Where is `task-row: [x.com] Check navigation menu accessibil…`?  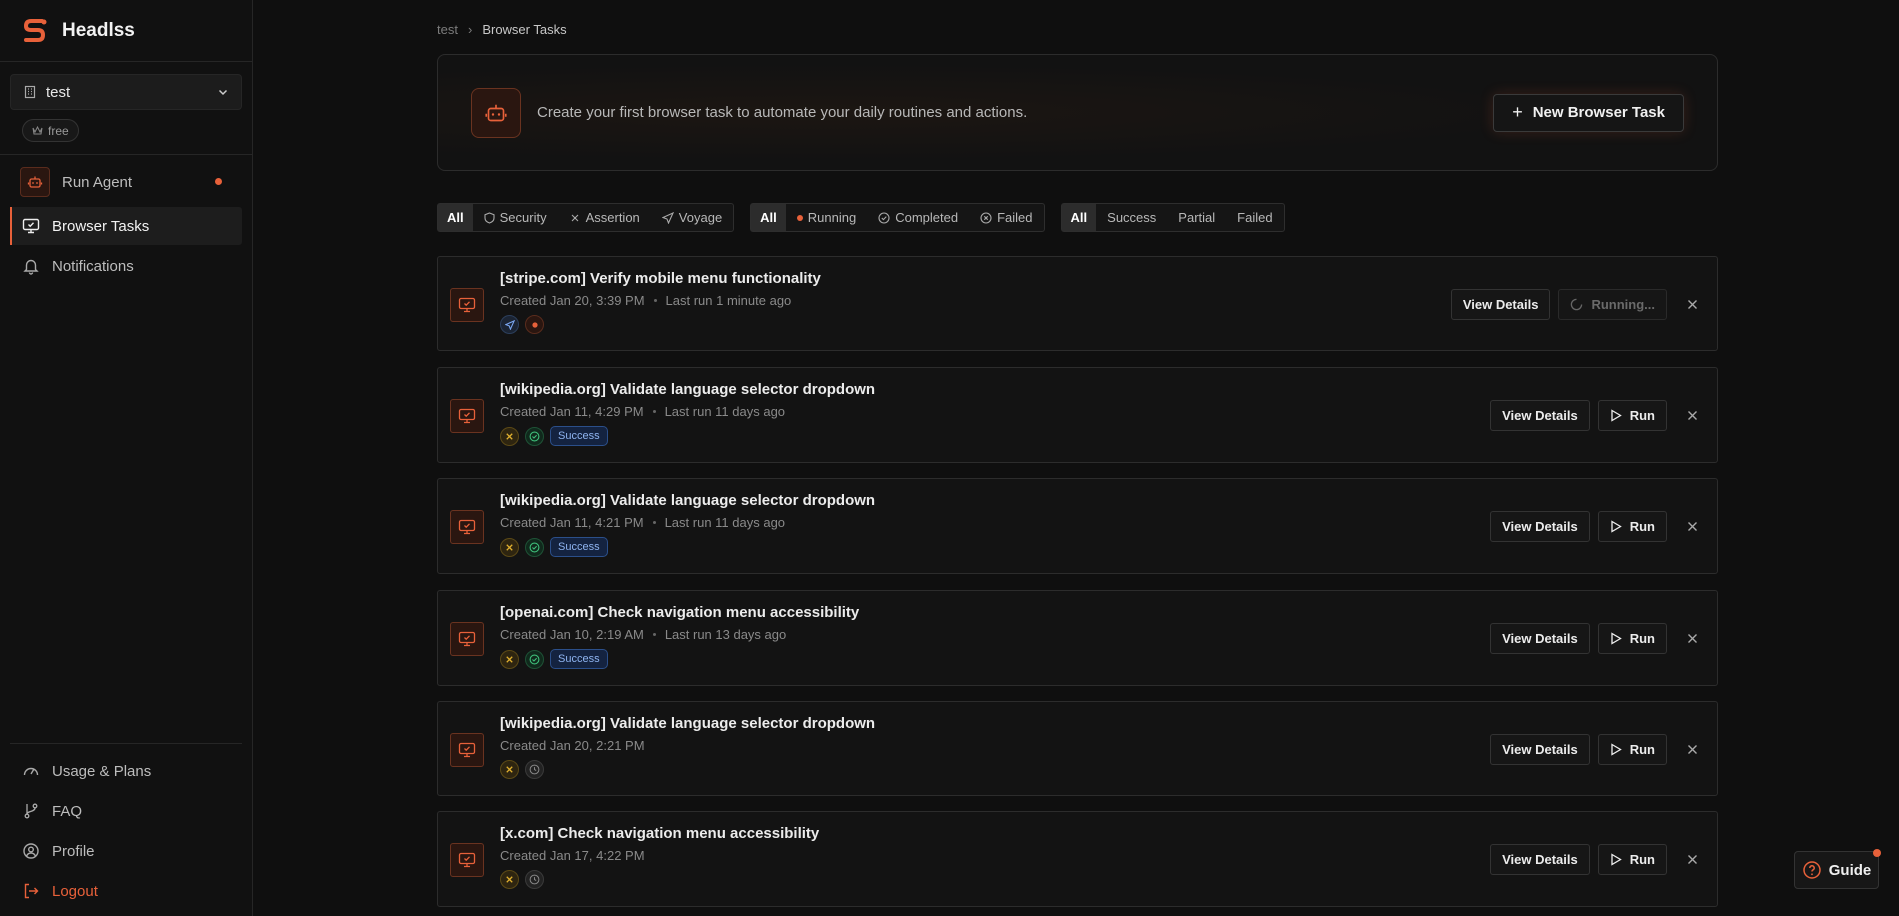 task-row: [x.com] Check navigation menu accessibil… is located at coordinates (1077, 859).